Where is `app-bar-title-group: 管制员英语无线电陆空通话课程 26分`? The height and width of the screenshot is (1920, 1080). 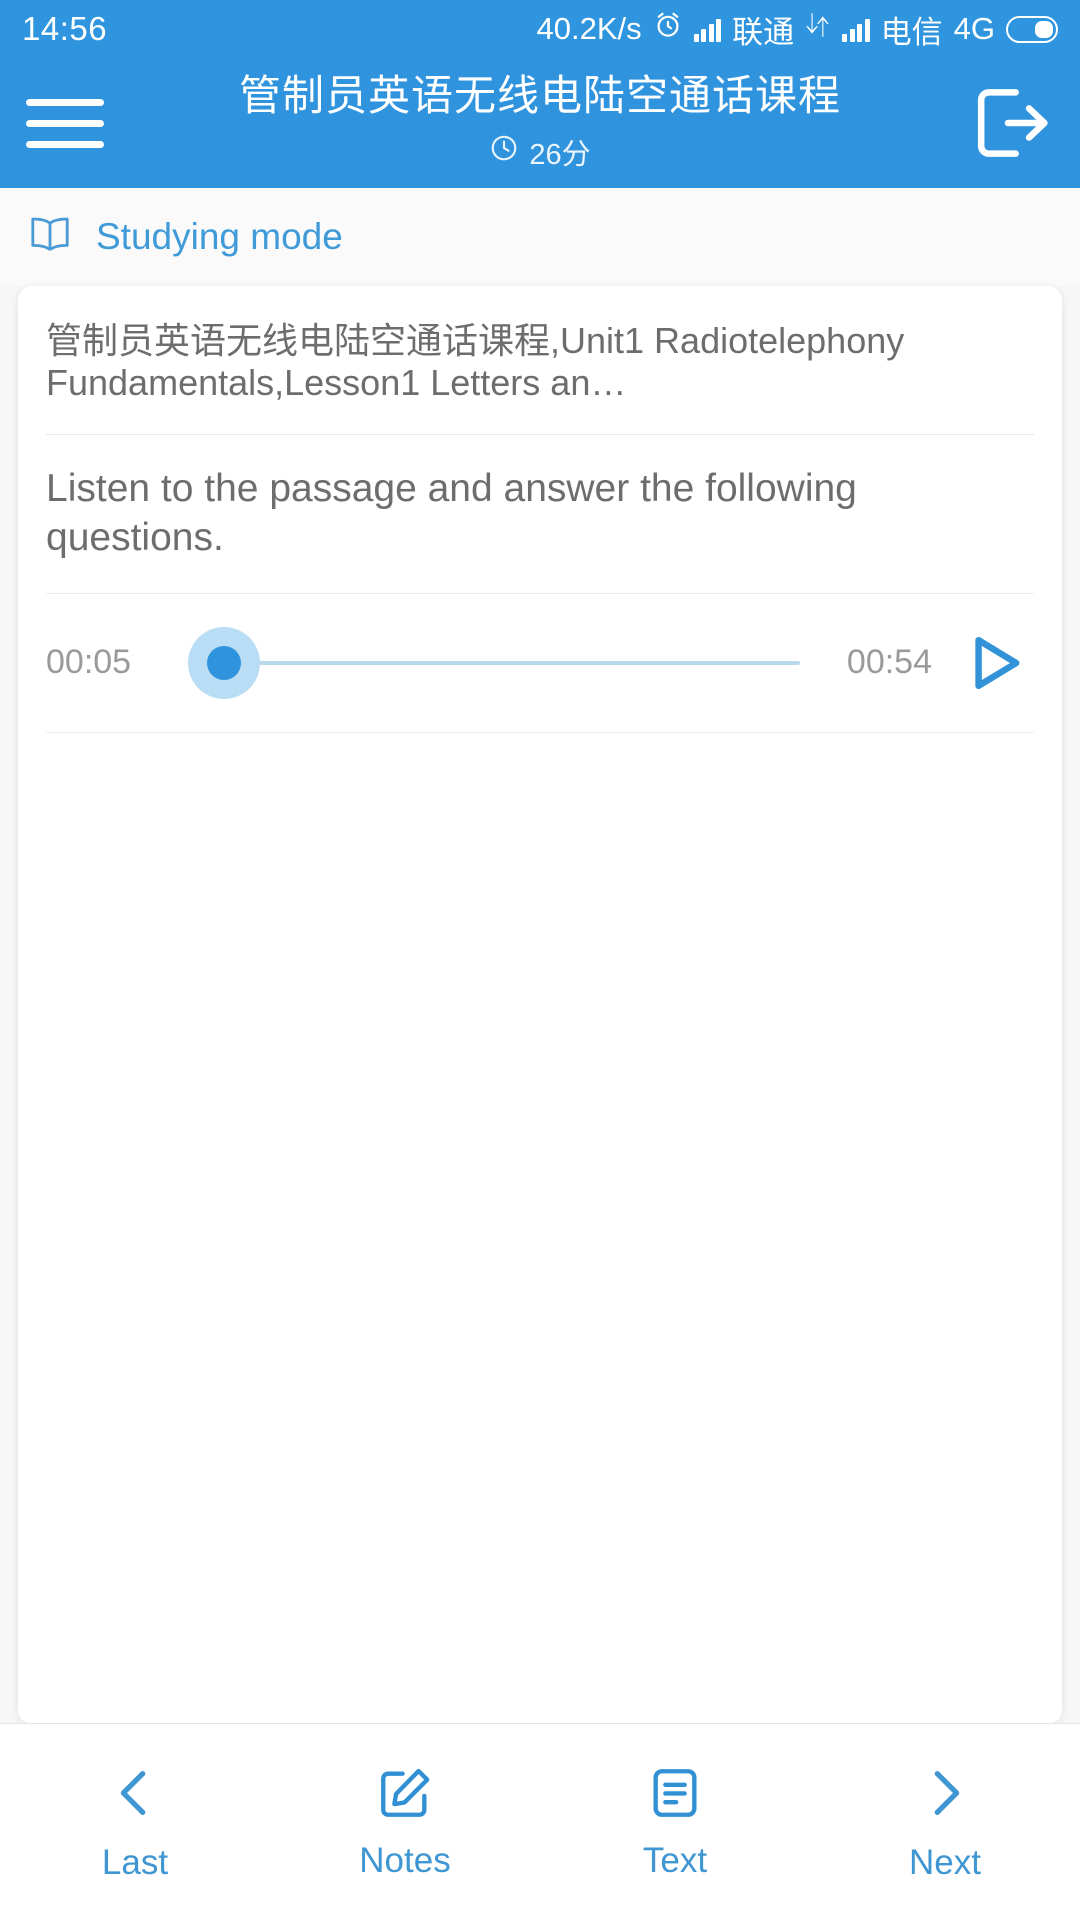 app-bar-title-group: 管制员英语无线电陆空通话课程 26分 is located at coordinates (540, 123).